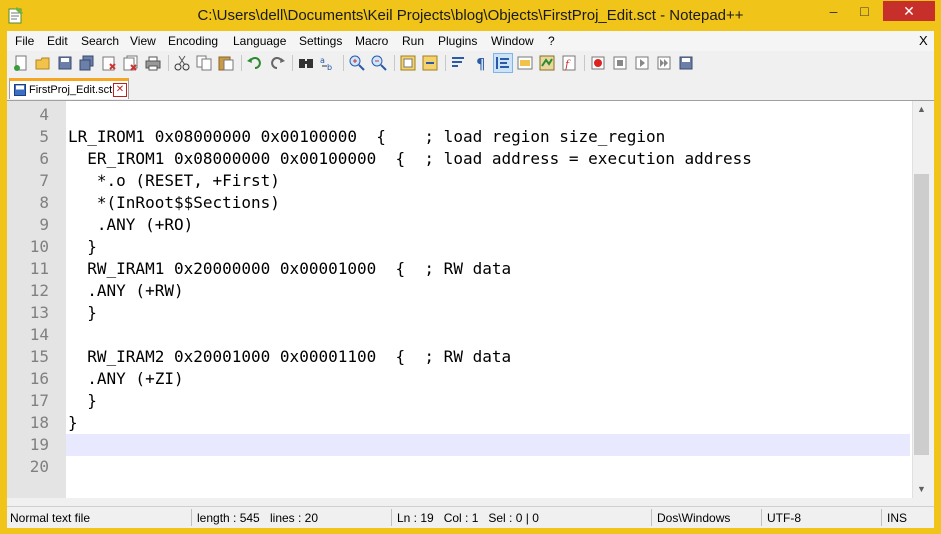 The width and height of the screenshot is (941, 534). What do you see at coordinates (131, 63) in the screenshot?
I see `close-all-icon` at bounding box center [131, 63].